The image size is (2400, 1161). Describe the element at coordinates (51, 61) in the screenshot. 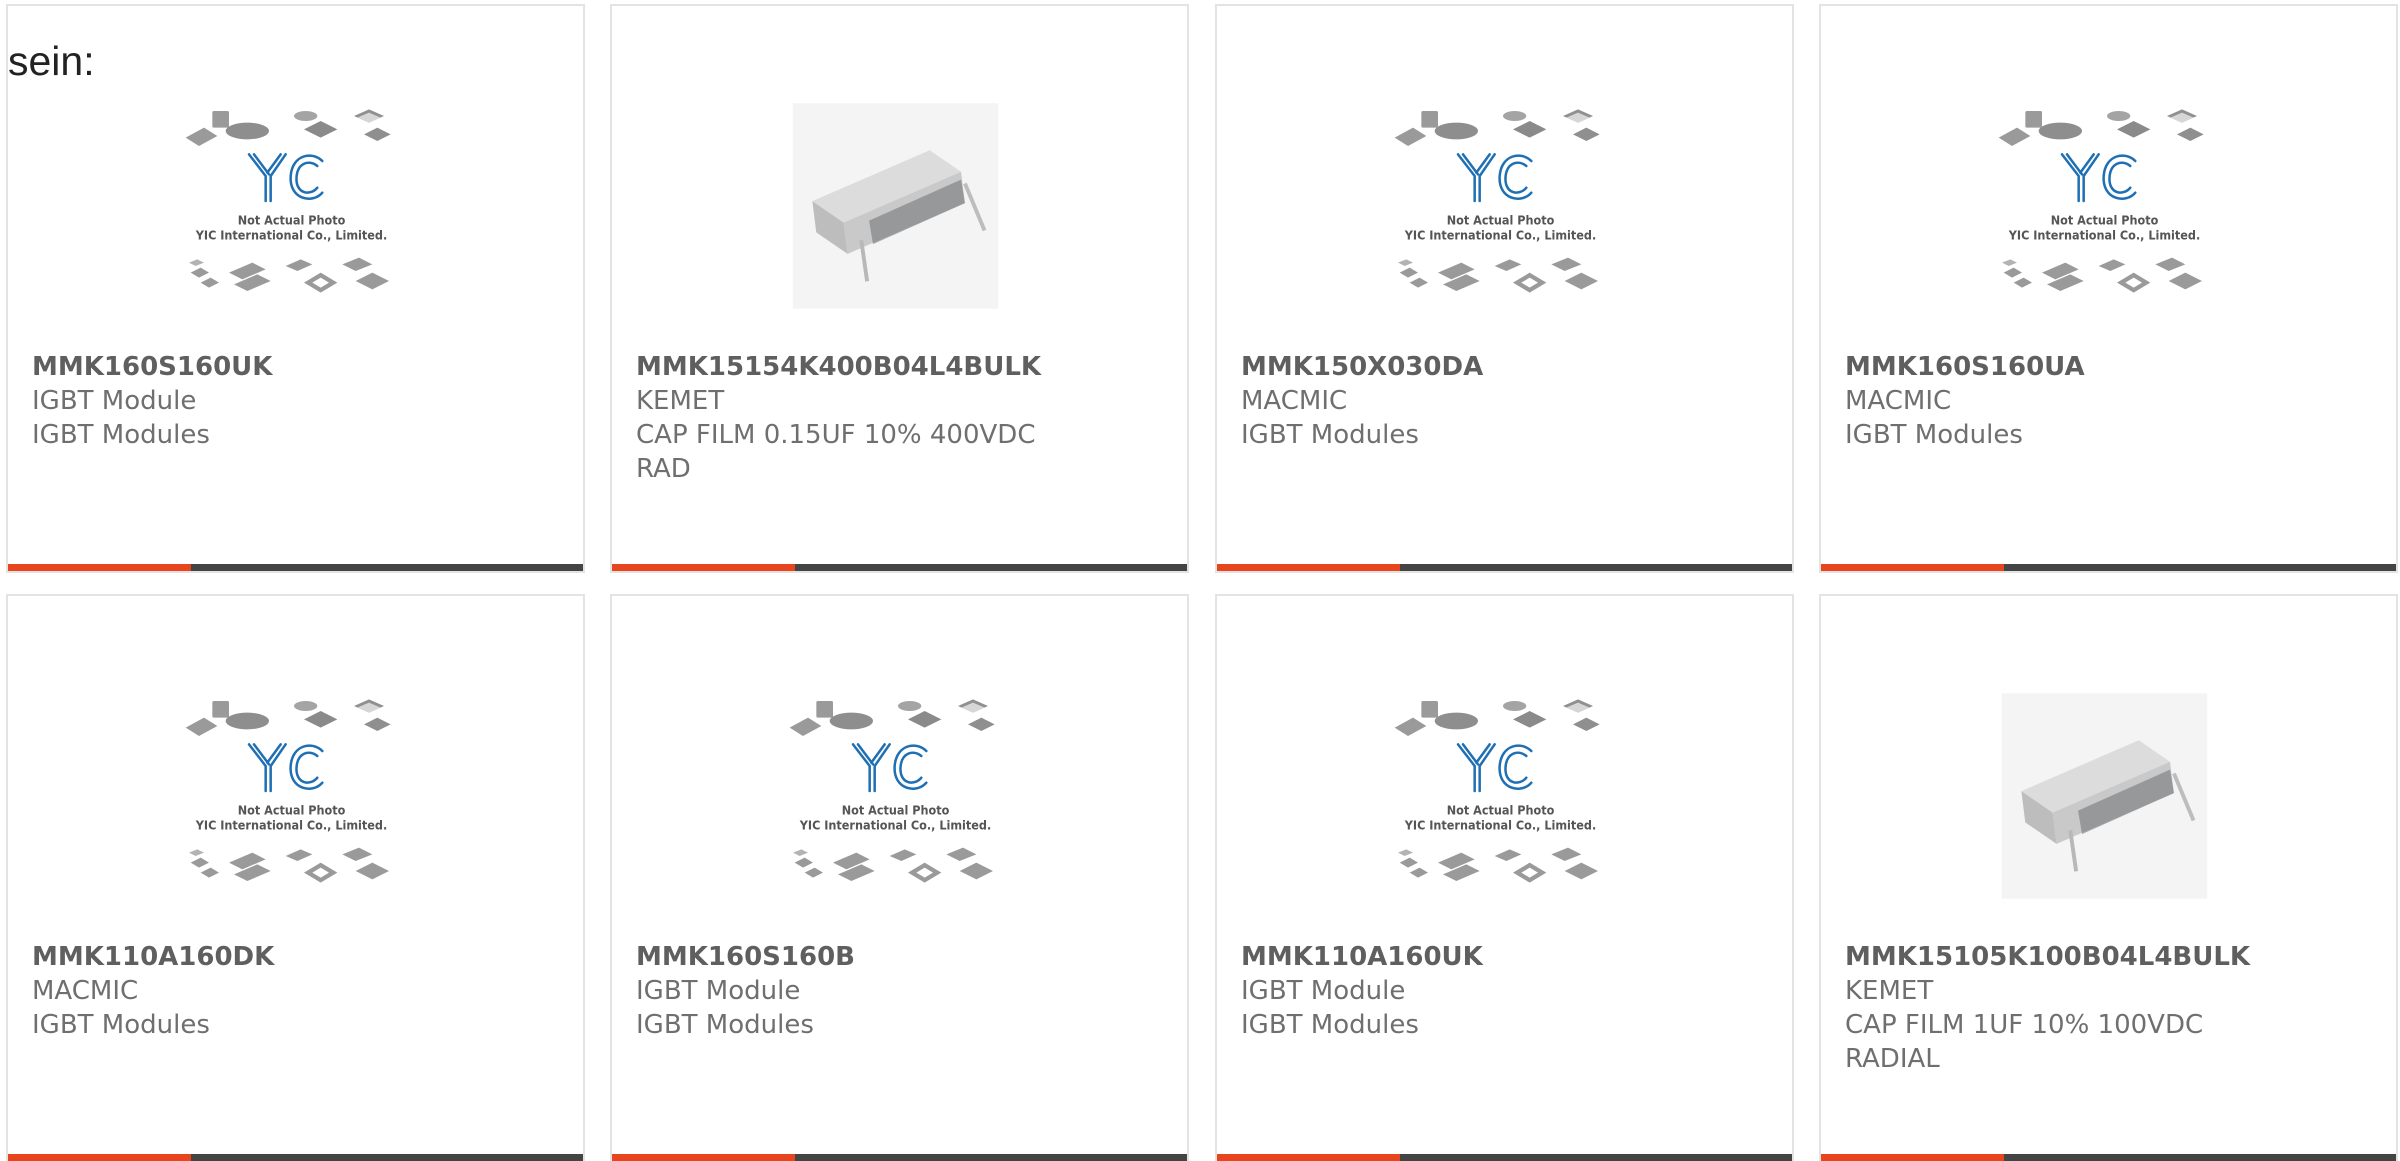

I see `intro-text: sein:` at that location.